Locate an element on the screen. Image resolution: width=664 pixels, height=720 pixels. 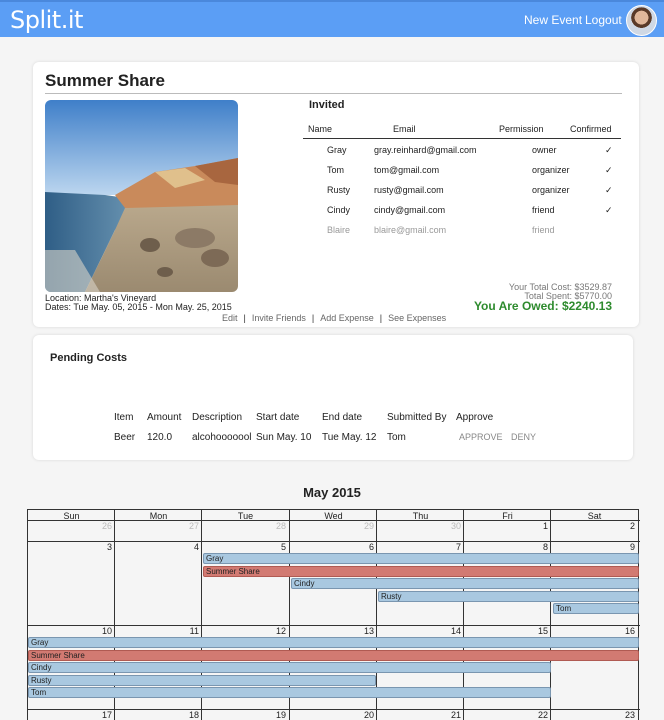
pending-header-item: Item is located at coordinates (124, 417).